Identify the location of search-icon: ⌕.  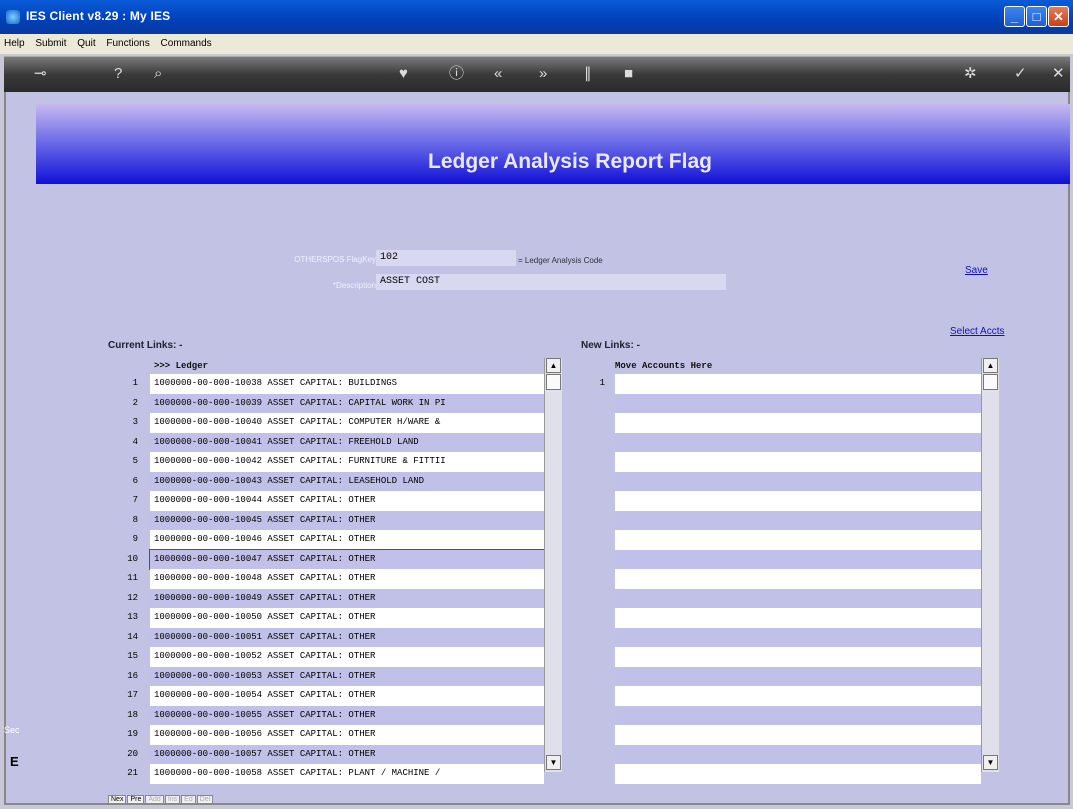
(158, 74).